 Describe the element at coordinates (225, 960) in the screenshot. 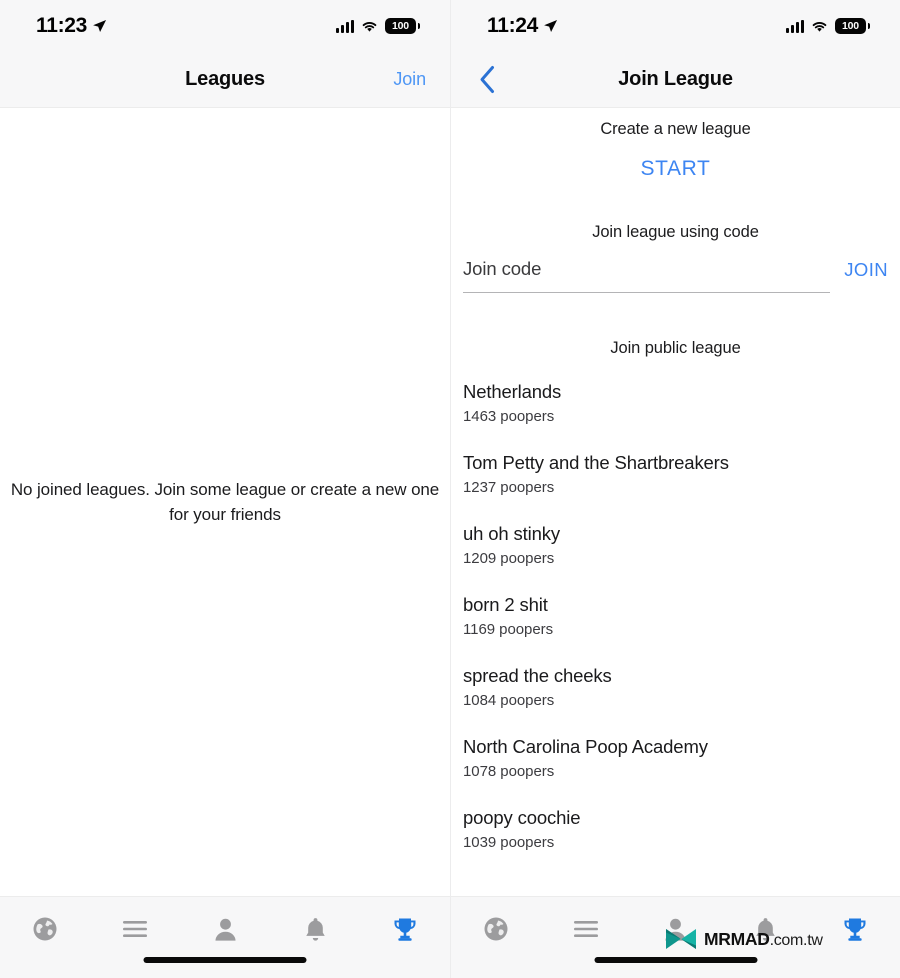

I see `home-indicator-left` at that location.